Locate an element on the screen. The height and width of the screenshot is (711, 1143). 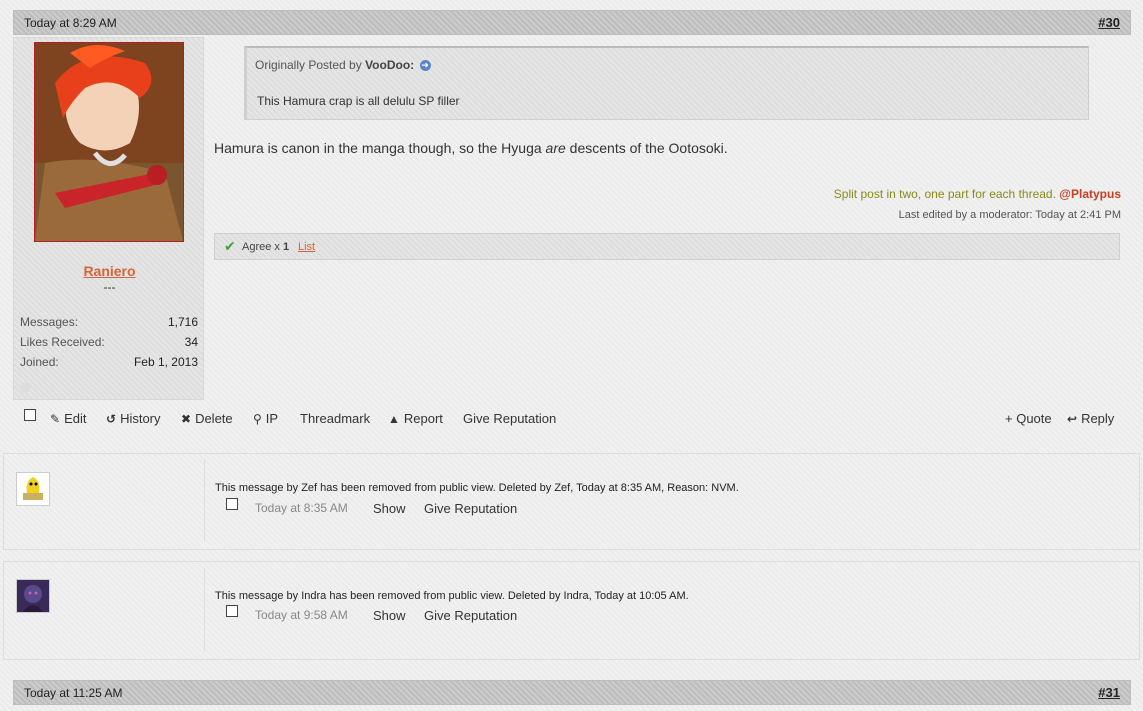
stat-label: Likes Received: is located at coordinates (62, 342).